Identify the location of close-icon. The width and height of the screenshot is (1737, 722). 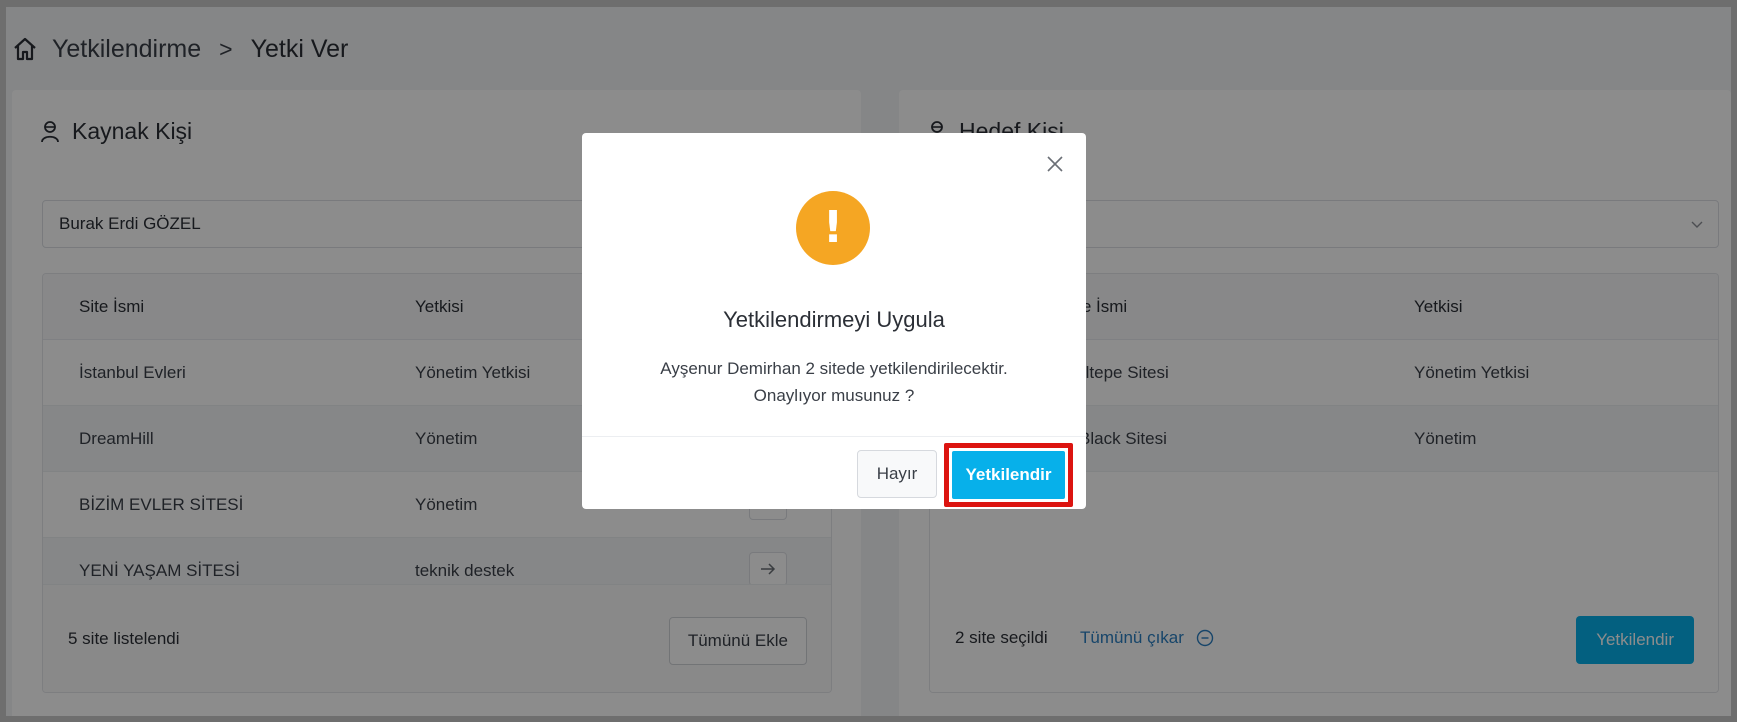
(1055, 164).